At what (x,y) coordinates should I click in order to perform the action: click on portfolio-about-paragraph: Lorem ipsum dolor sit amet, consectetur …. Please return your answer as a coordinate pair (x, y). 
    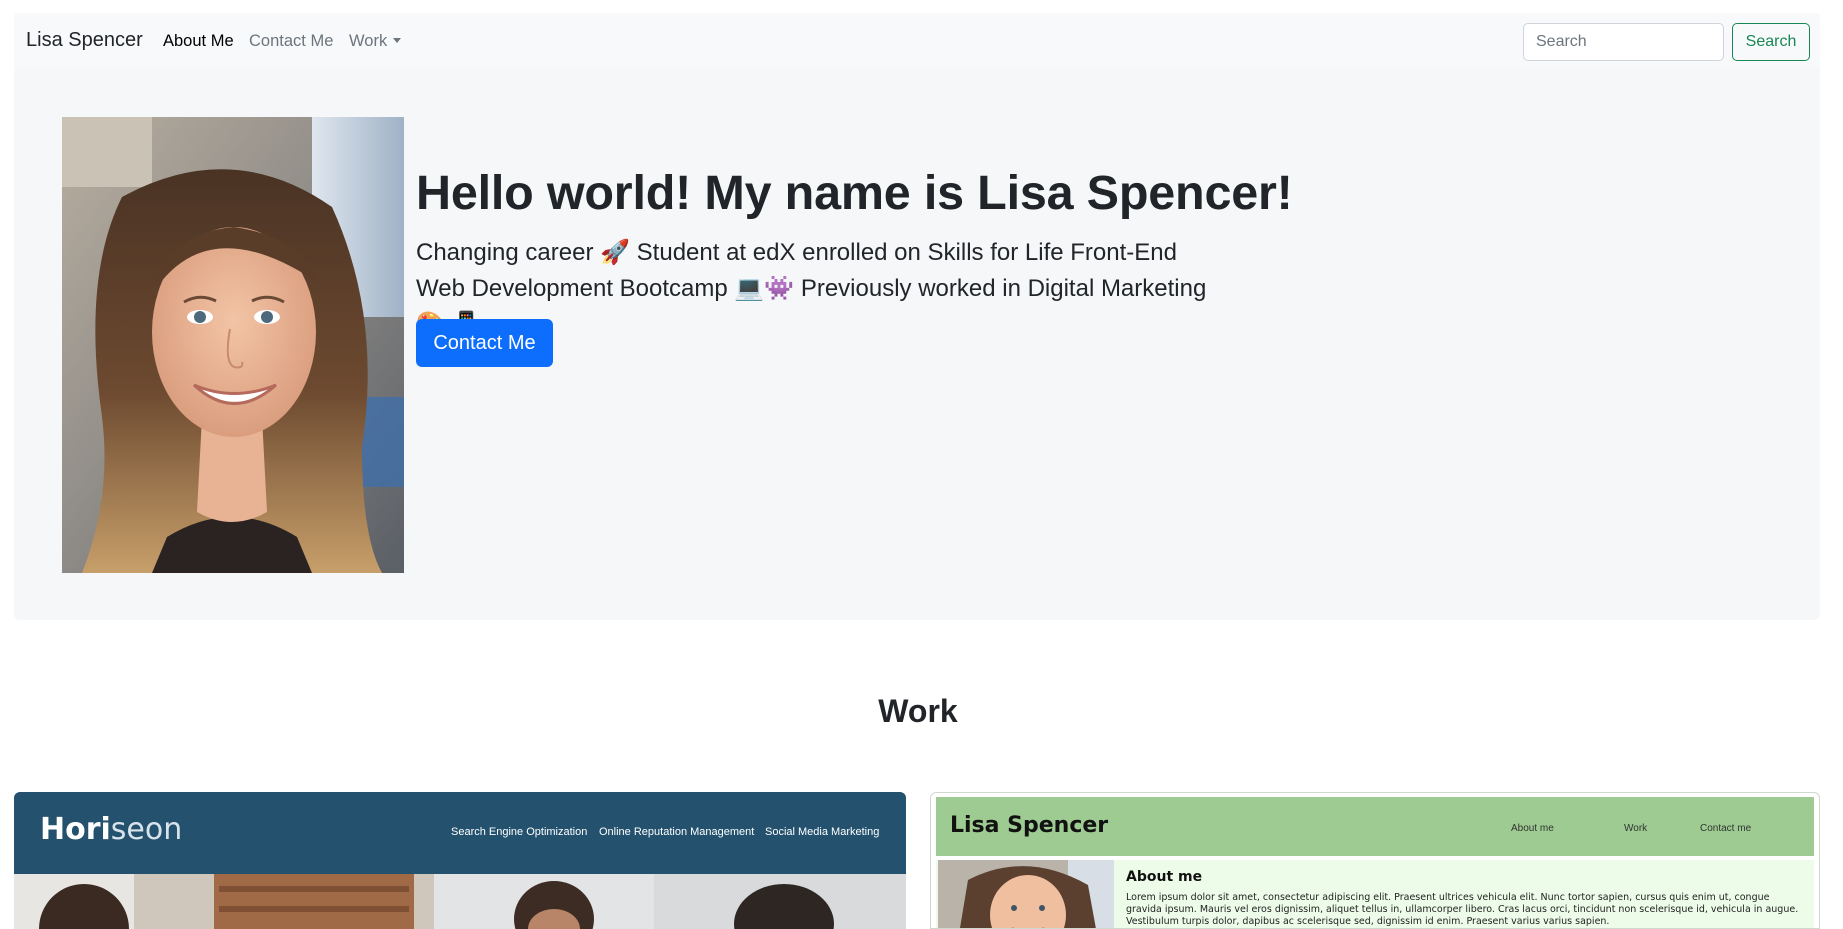
    Looking at the image, I should click on (1462, 909).